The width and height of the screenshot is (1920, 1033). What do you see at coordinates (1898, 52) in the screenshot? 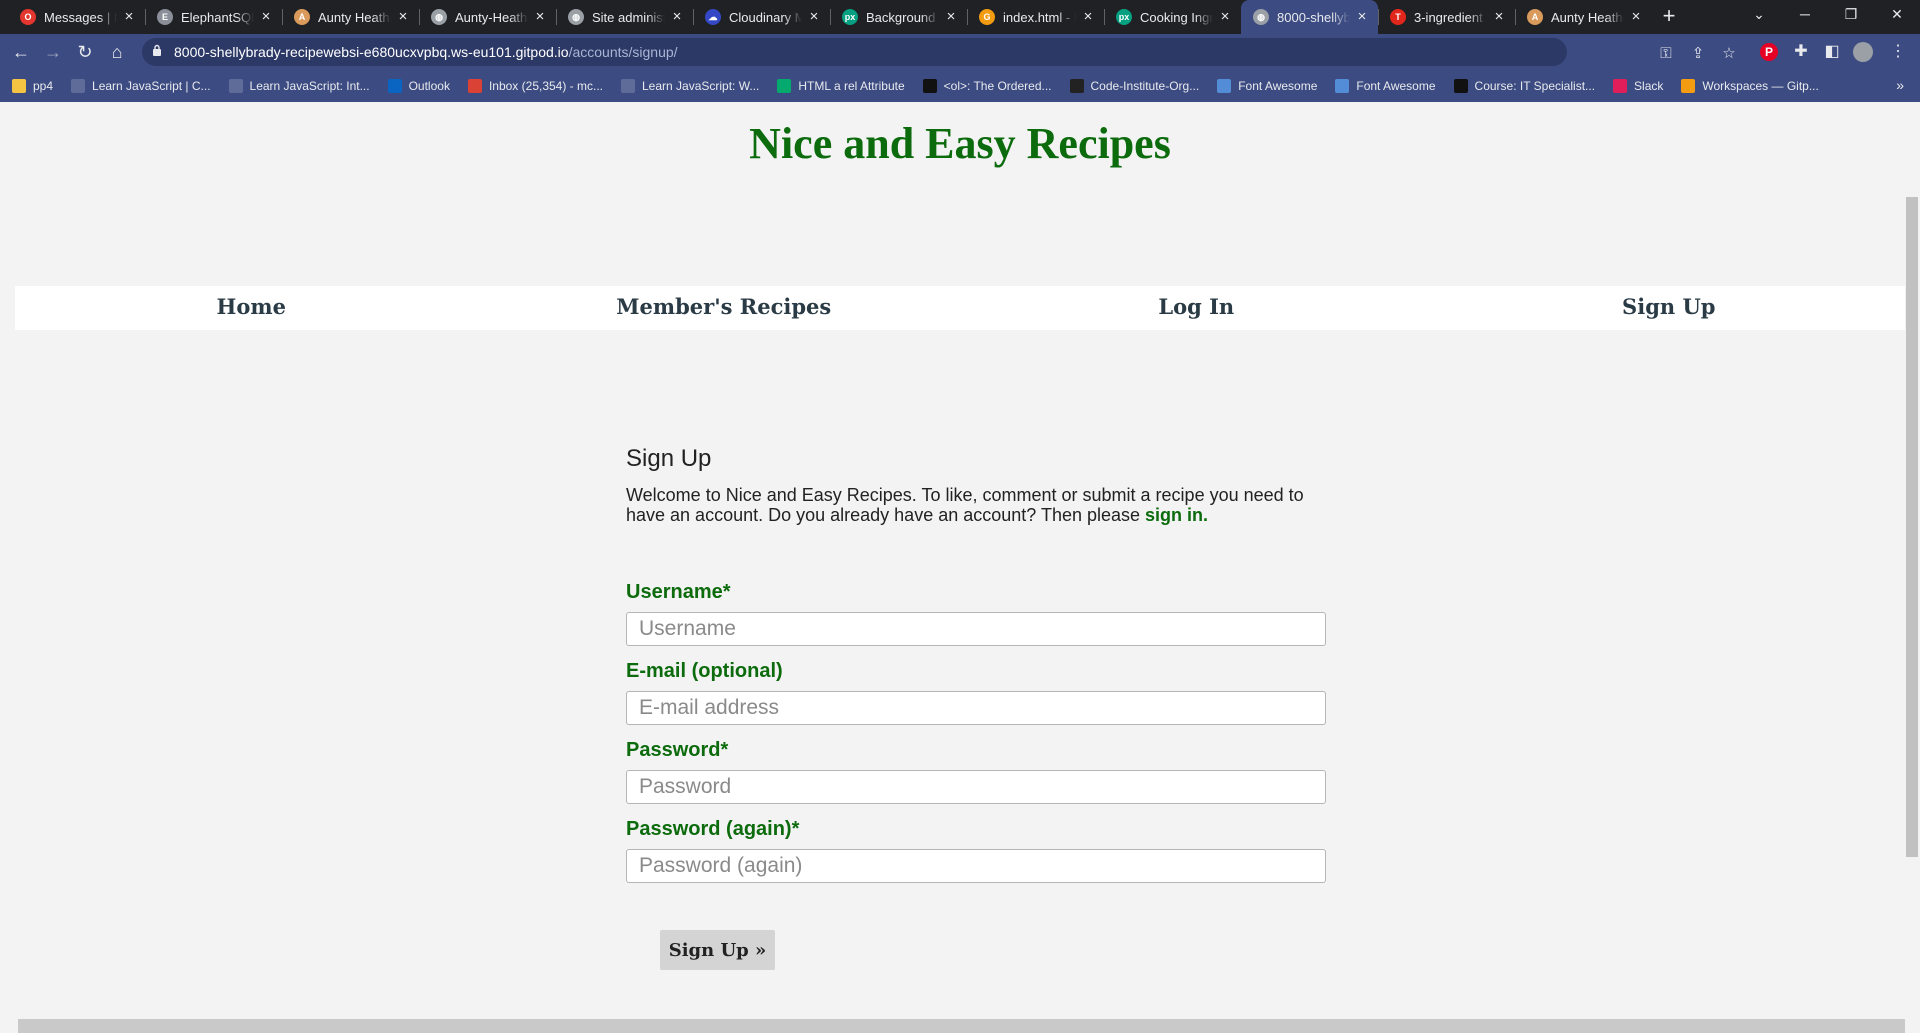
I see `menu-kebab-icon: ⋮` at bounding box center [1898, 52].